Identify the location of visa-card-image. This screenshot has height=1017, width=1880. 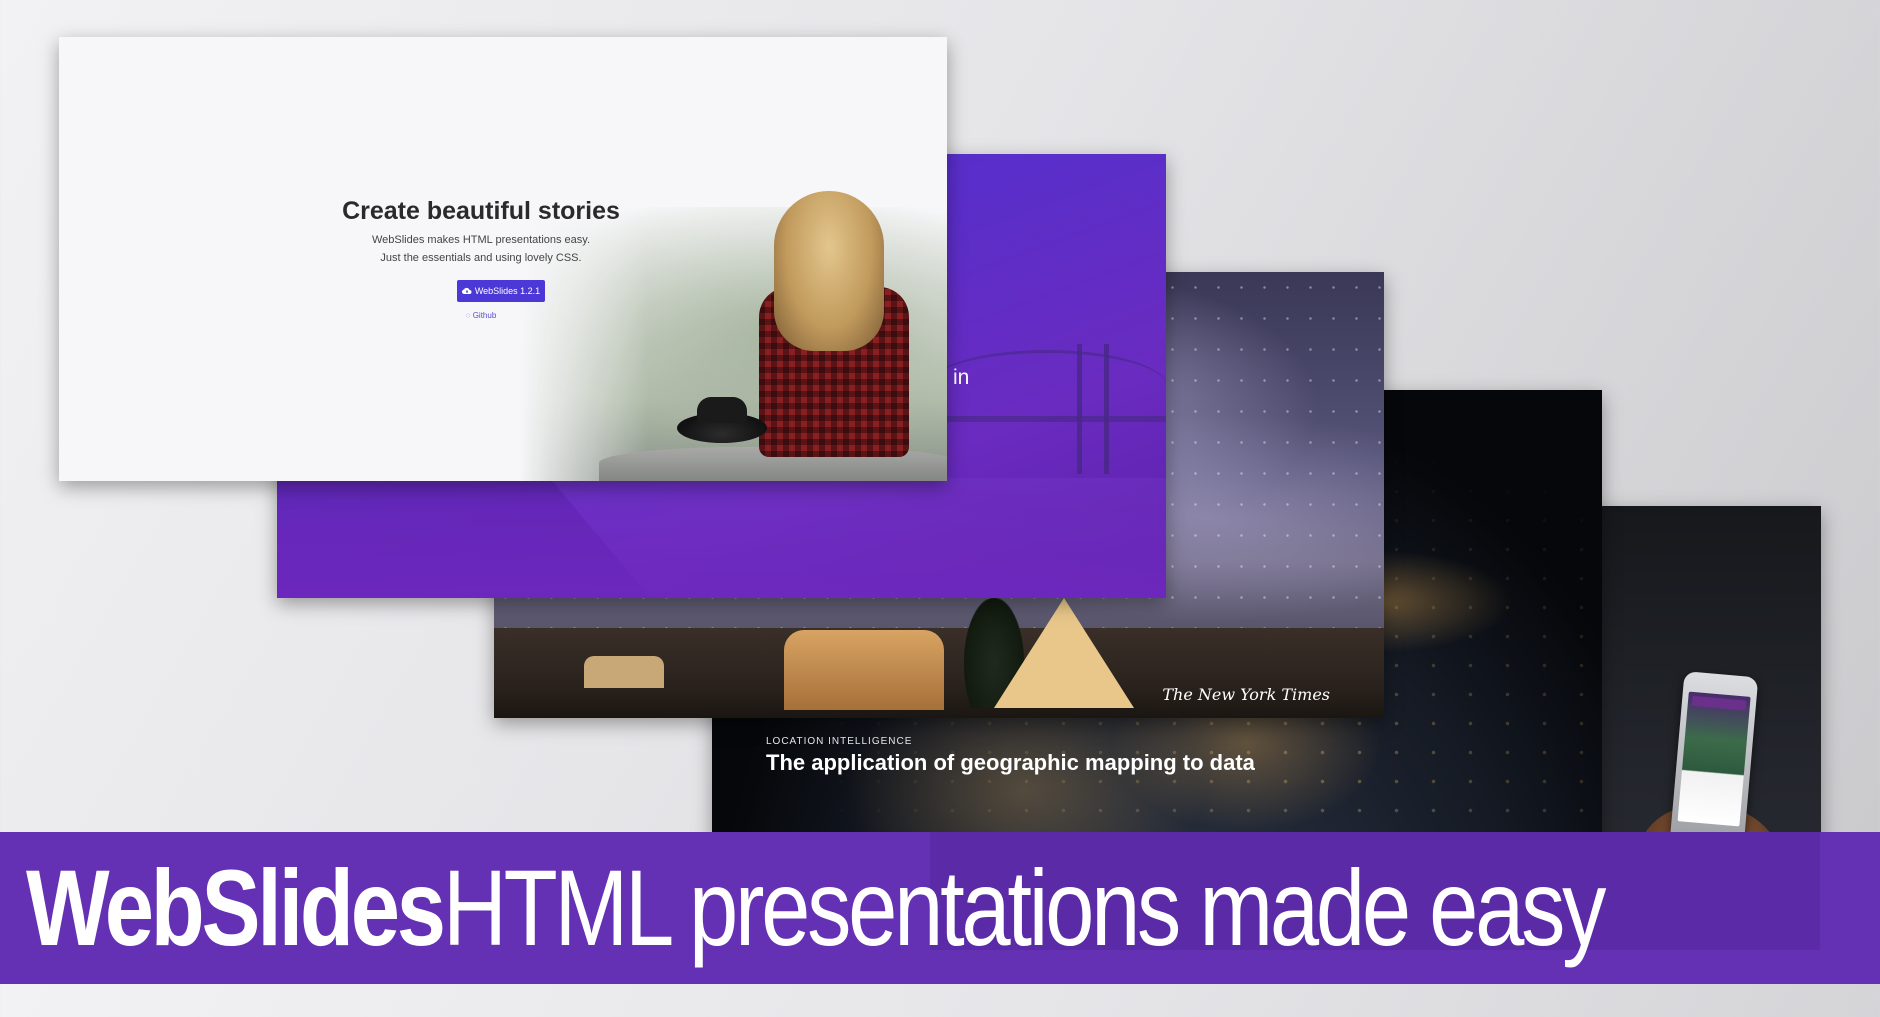
(1719, 703).